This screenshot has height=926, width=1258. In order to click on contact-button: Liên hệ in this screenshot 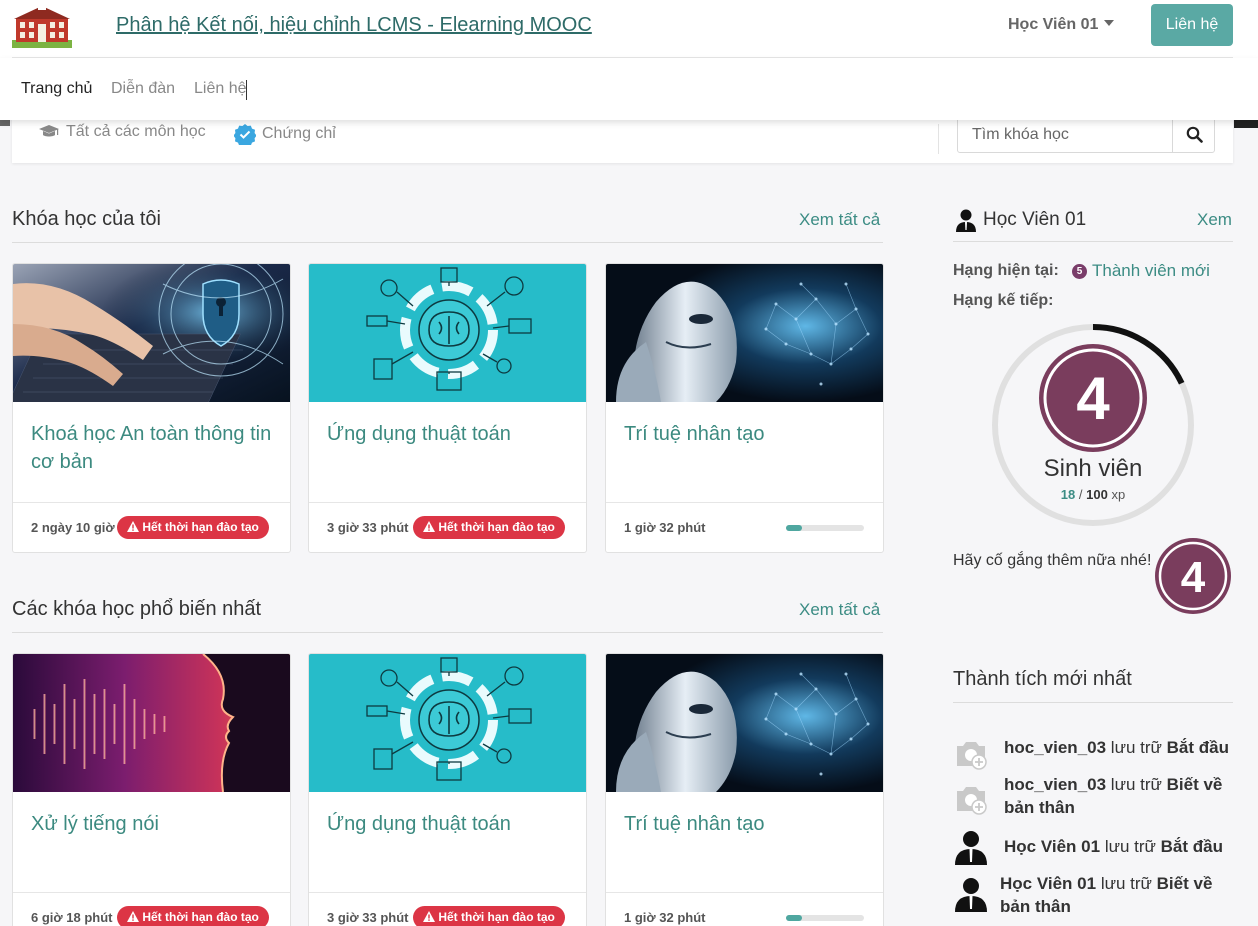, I will do `click(1192, 25)`.